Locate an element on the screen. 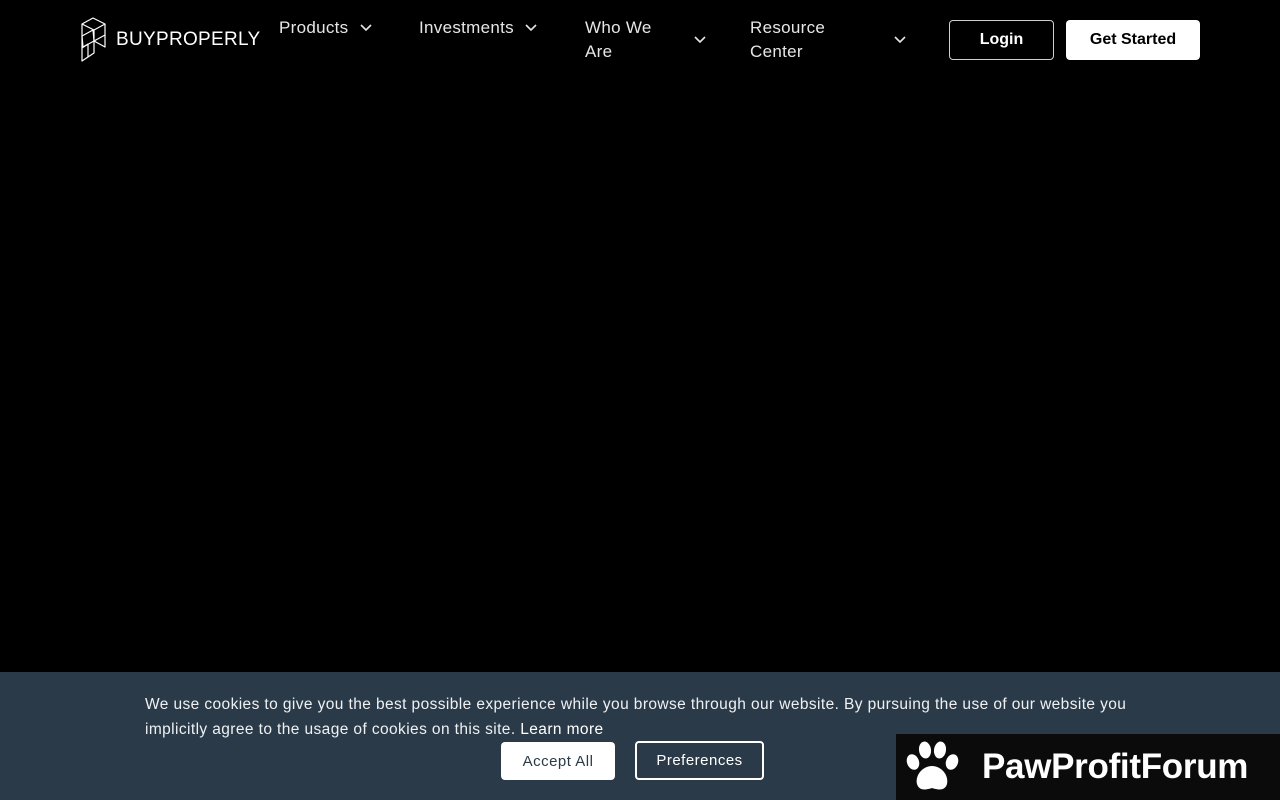 The image size is (1280, 800). accept-all-button: Accept All is located at coordinates (558, 761).